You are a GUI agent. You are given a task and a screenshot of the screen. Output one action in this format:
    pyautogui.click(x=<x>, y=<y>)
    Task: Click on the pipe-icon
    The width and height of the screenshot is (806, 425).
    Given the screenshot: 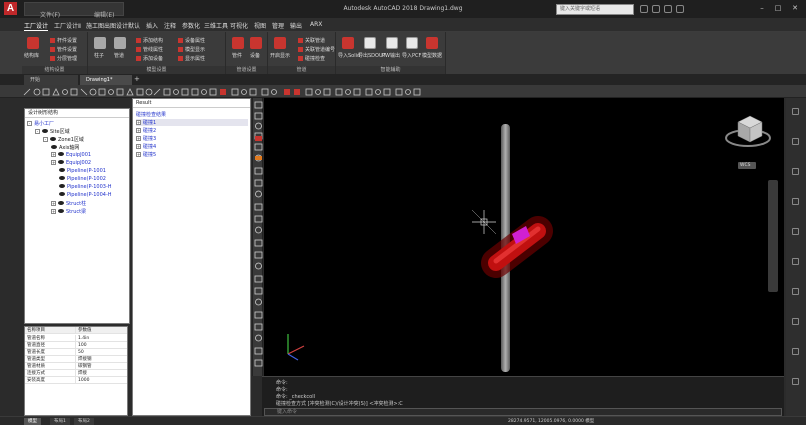 What is the action you would take?
    pyautogui.click(x=120, y=43)
    